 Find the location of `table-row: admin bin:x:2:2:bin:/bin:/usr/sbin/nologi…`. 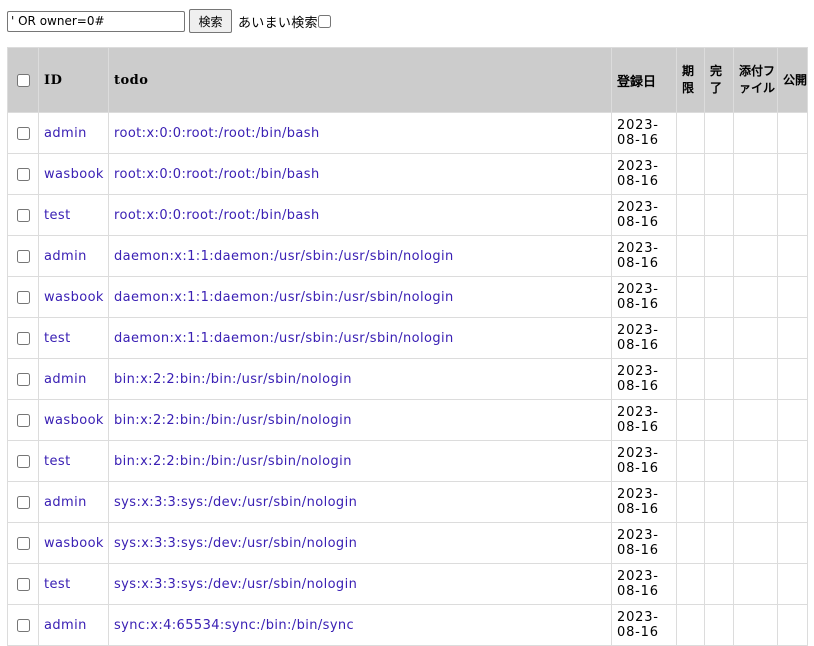

table-row: admin bin:x:2:2:bin:/bin:/usr/sbin/nologi… is located at coordinates (407, 379).